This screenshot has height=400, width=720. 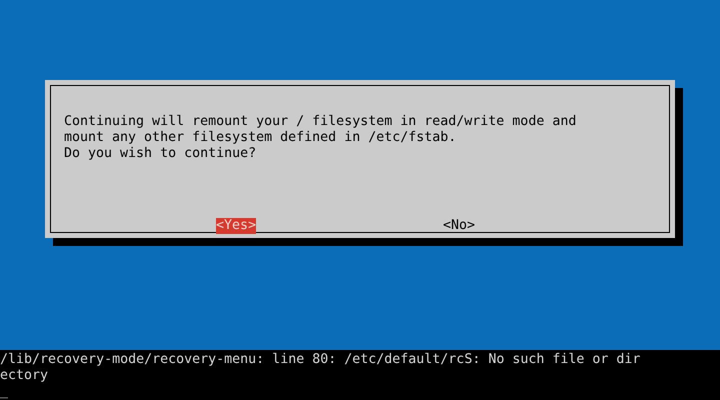 I want to click on dialog-button: <No>, so click(x=459, y=226).